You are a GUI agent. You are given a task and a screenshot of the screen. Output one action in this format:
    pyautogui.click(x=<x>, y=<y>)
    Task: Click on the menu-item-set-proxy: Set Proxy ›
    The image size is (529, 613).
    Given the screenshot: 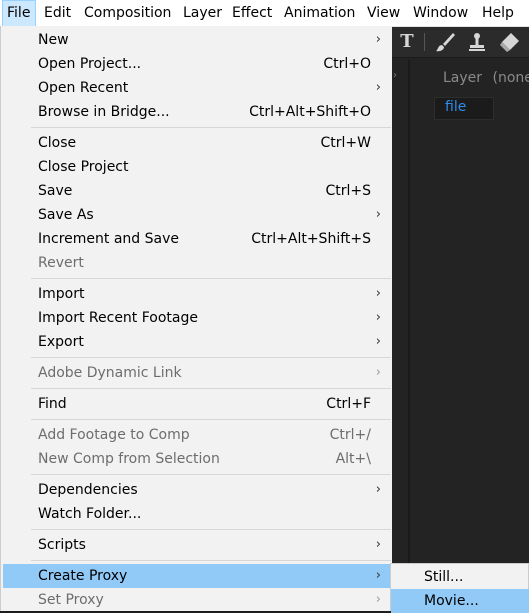 What is the action you would take?
    pyautogui.click(x=197, y=600)
    